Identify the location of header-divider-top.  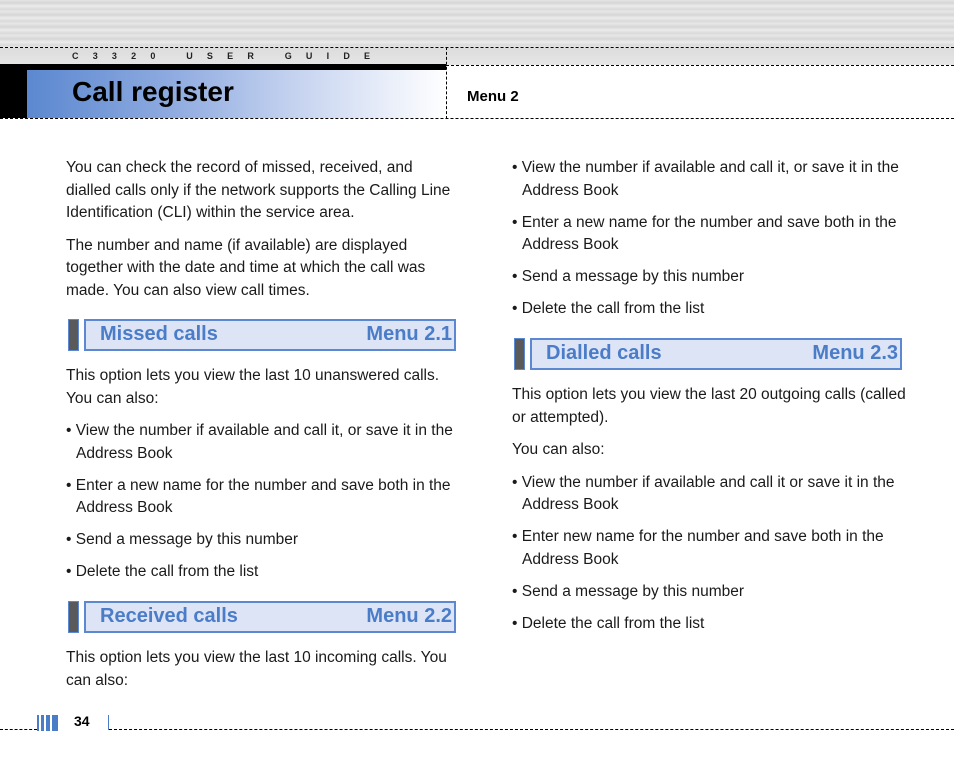
(477, 47).